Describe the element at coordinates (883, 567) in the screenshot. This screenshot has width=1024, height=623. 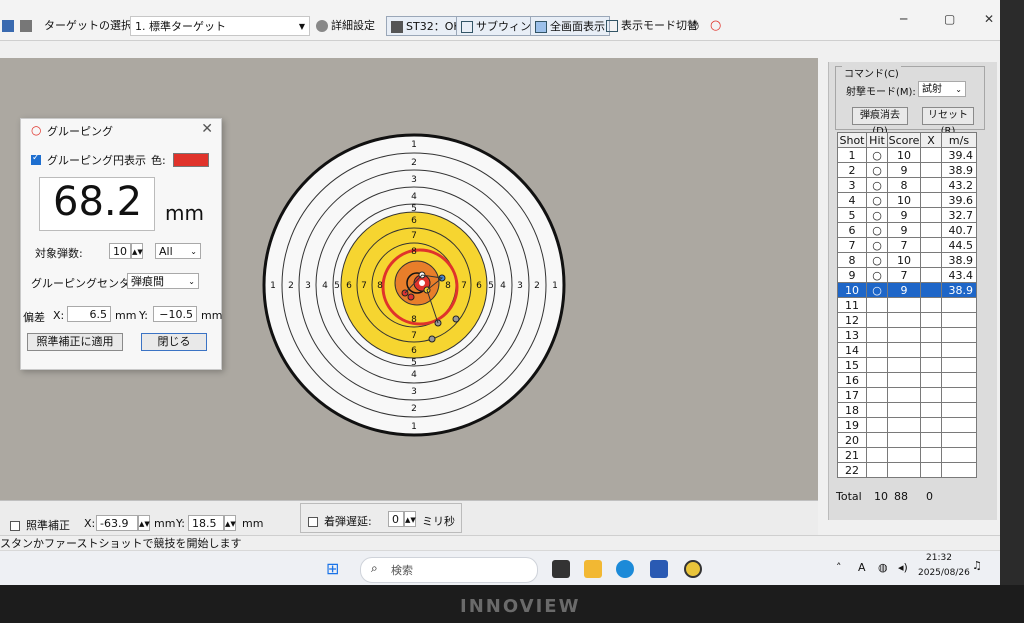
I see `network-icon: ◍` at that location.